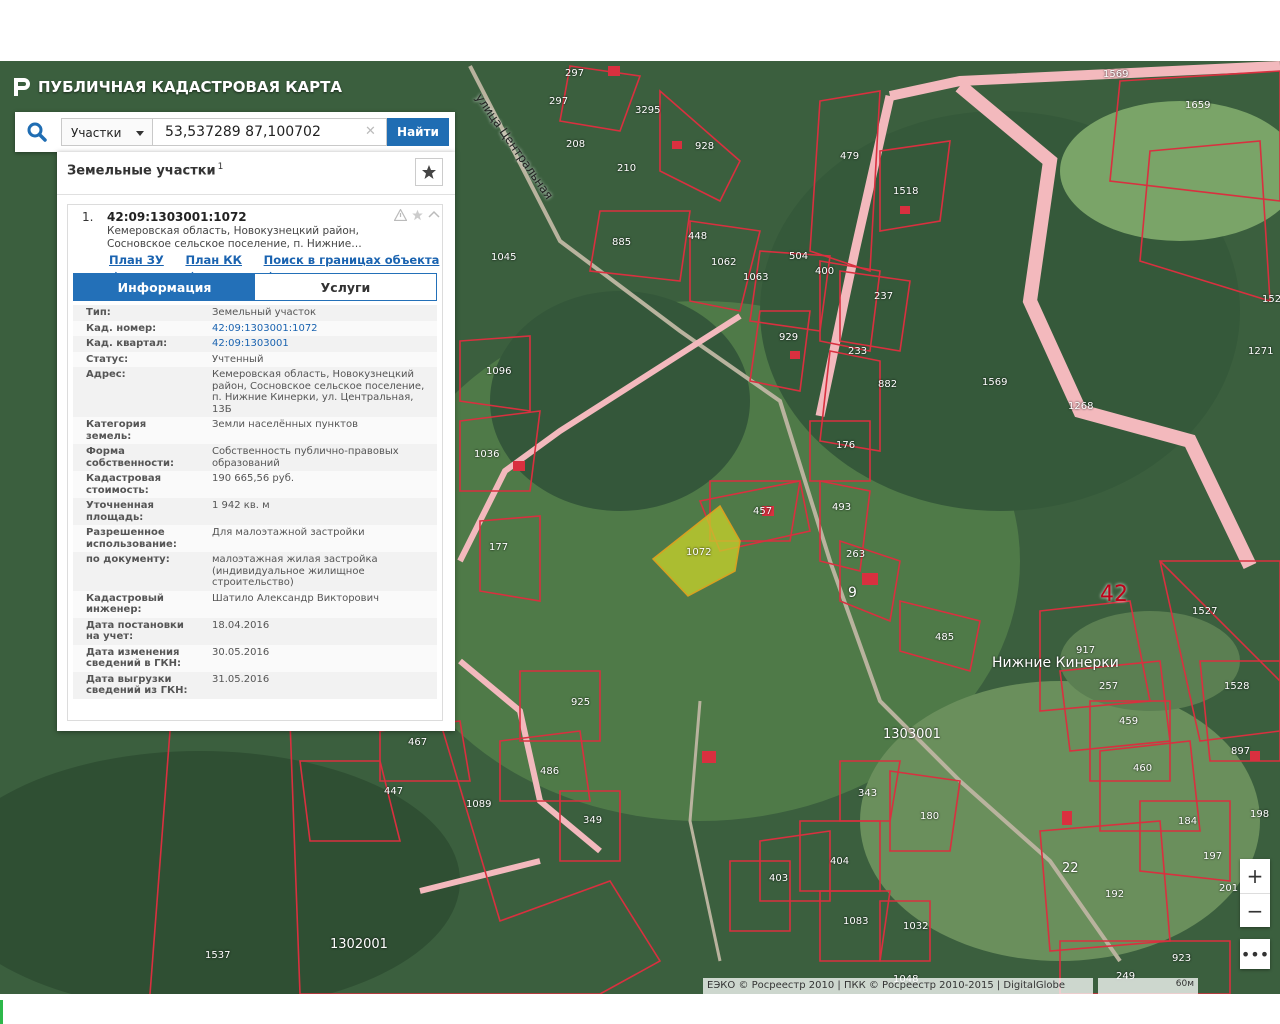 The image size is (1280, 1024). Describe the element at coordinates (840, 861) in the screenshot. I see `parcel-label: 404` at that location.